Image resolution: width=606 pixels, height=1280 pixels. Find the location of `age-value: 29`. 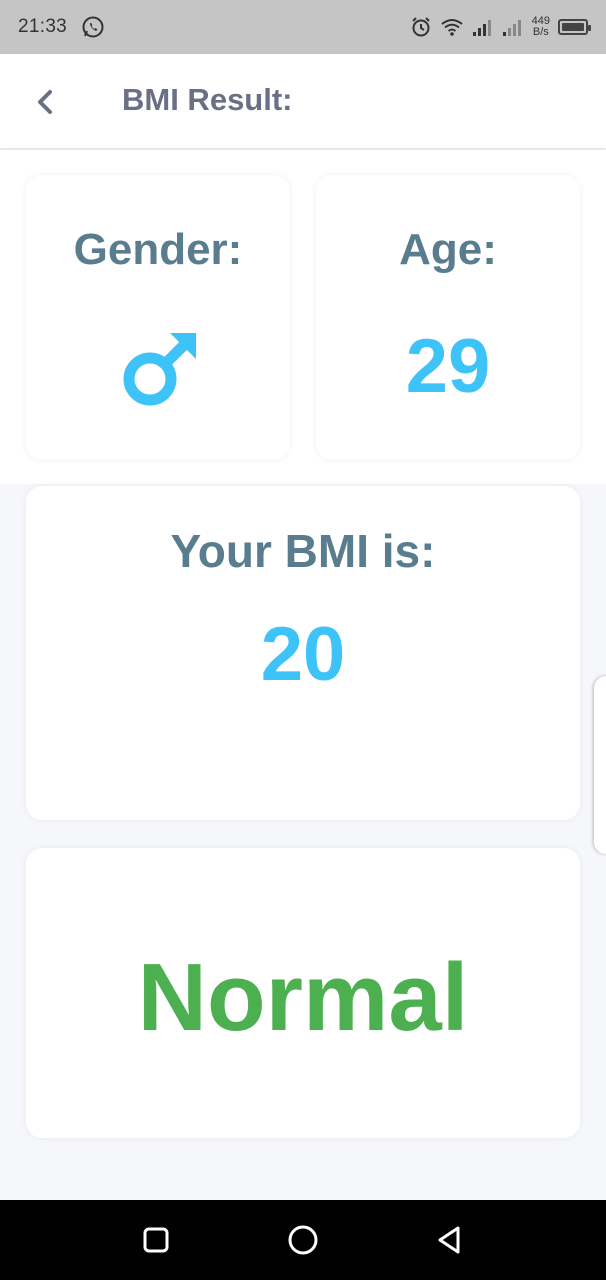

age-value: 29 is located at coordinates (448, 366).